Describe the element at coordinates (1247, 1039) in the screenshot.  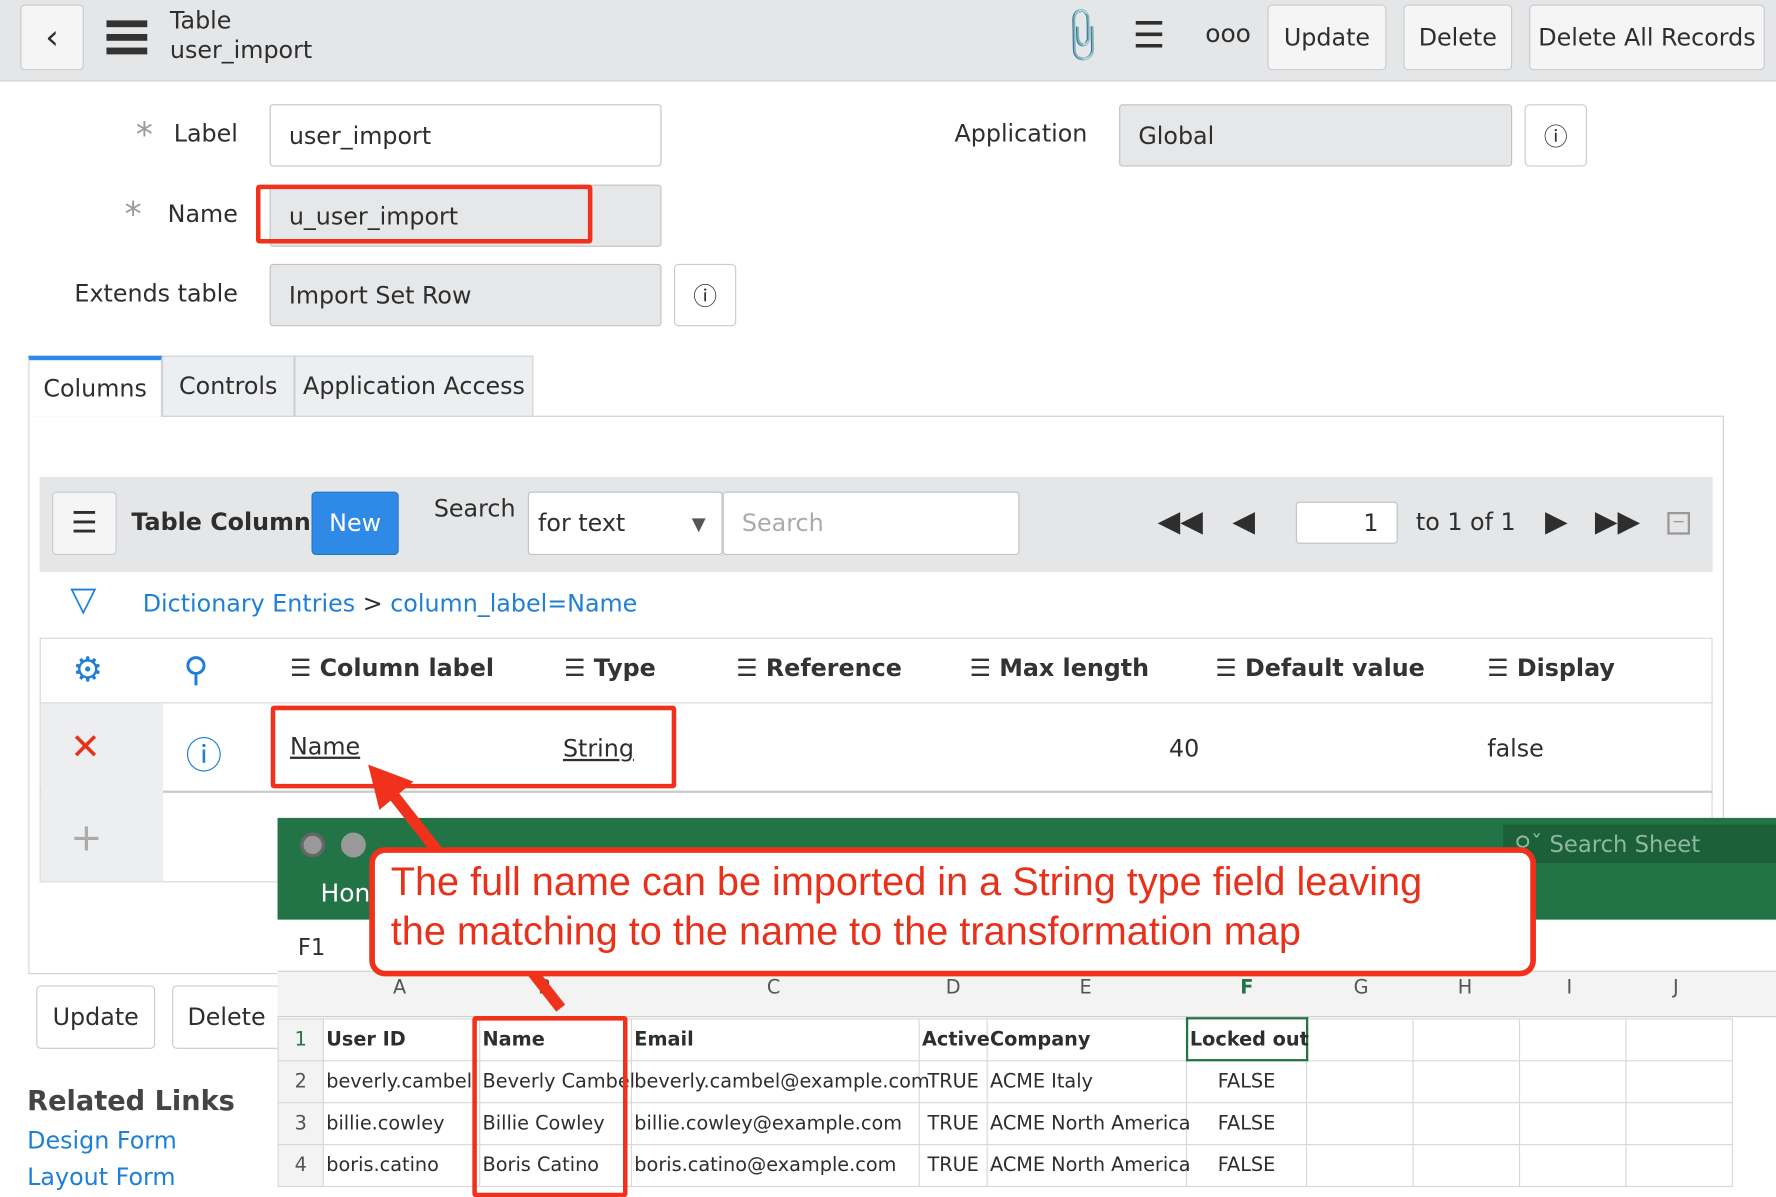
I see `sheet-cell: Locked out` at that location.